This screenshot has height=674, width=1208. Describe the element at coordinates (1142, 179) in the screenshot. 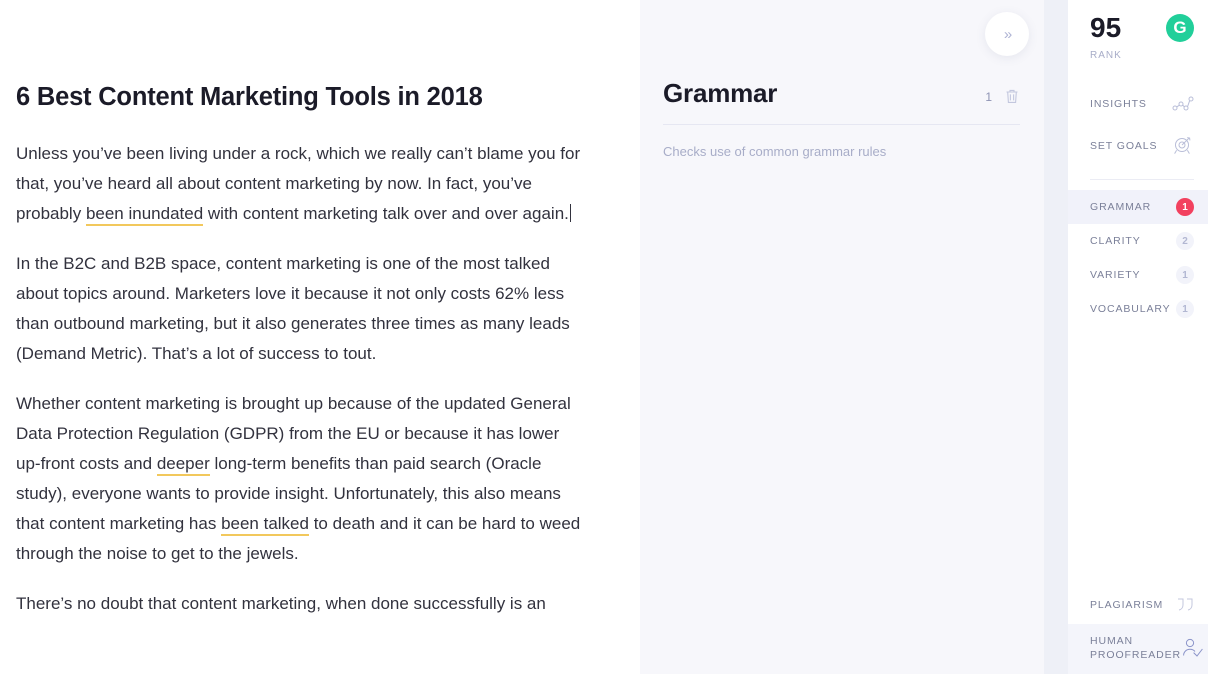

I see `sidebar-divider` at that location.